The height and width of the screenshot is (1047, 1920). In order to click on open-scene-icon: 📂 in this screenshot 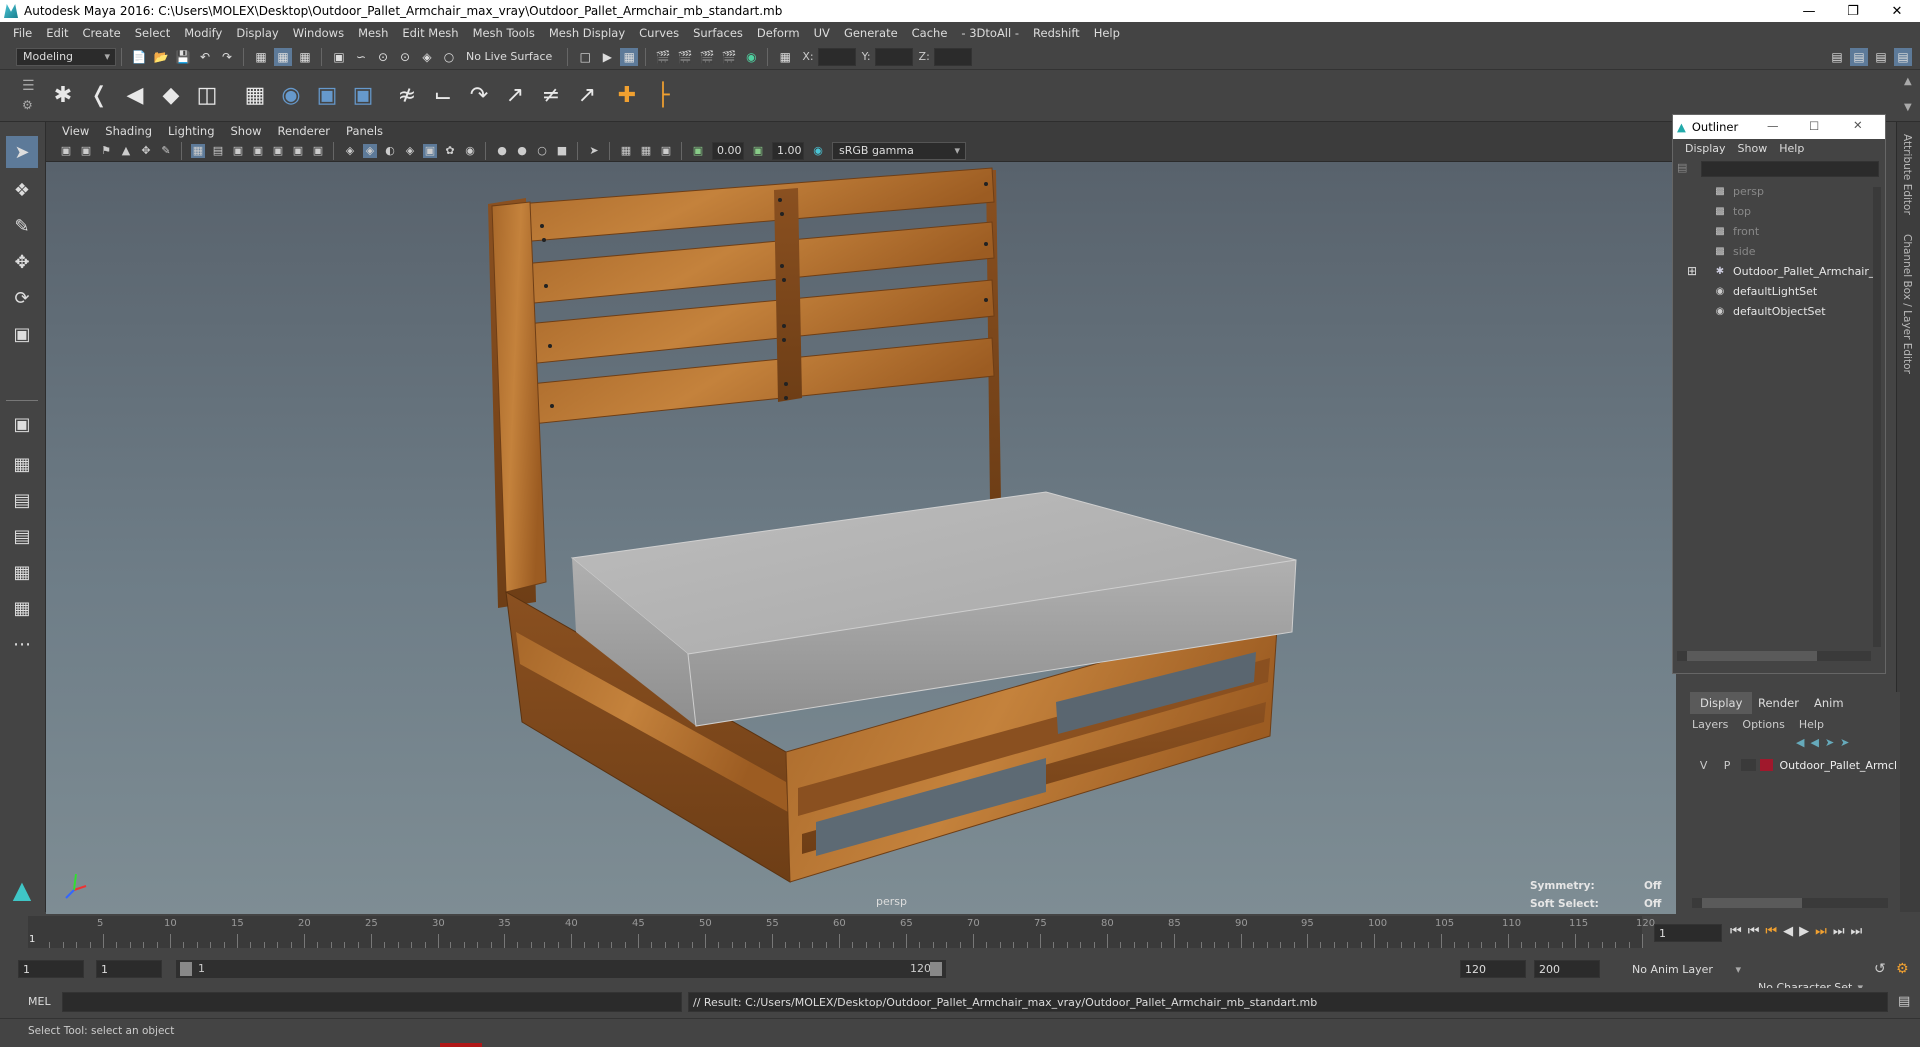, I will do `click(161, 57)`.